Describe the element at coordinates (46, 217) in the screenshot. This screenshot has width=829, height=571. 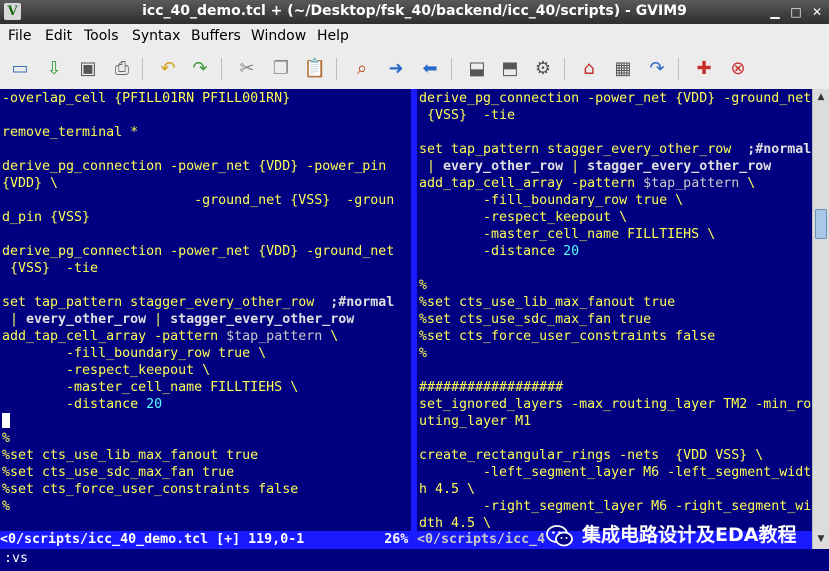
I see `code-line: d_pin {VSS}` at that location.